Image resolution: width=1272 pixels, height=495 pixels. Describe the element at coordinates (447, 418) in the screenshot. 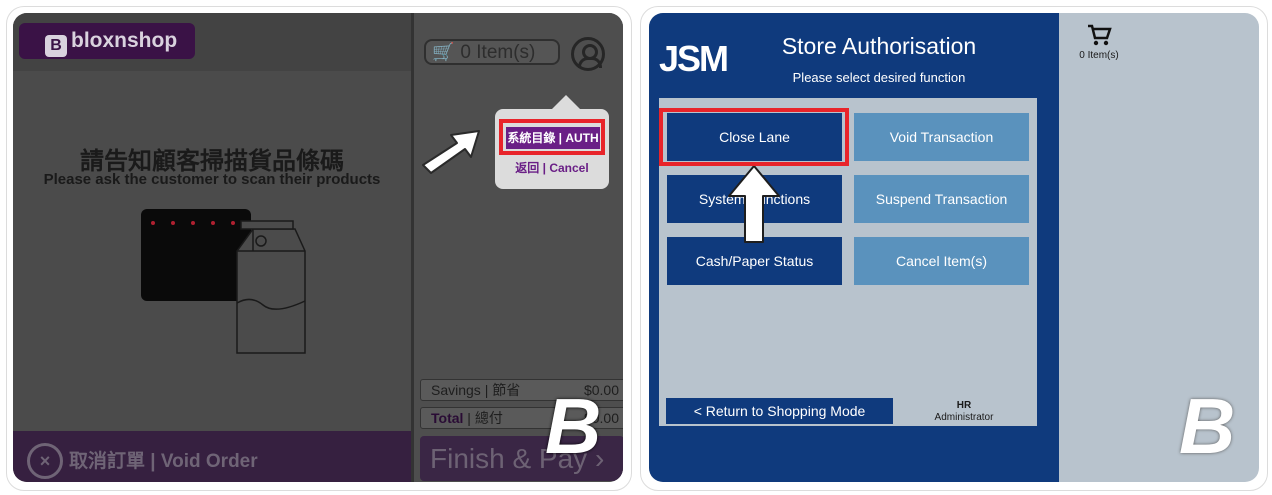

I see `total-label-en: Total` at that location.